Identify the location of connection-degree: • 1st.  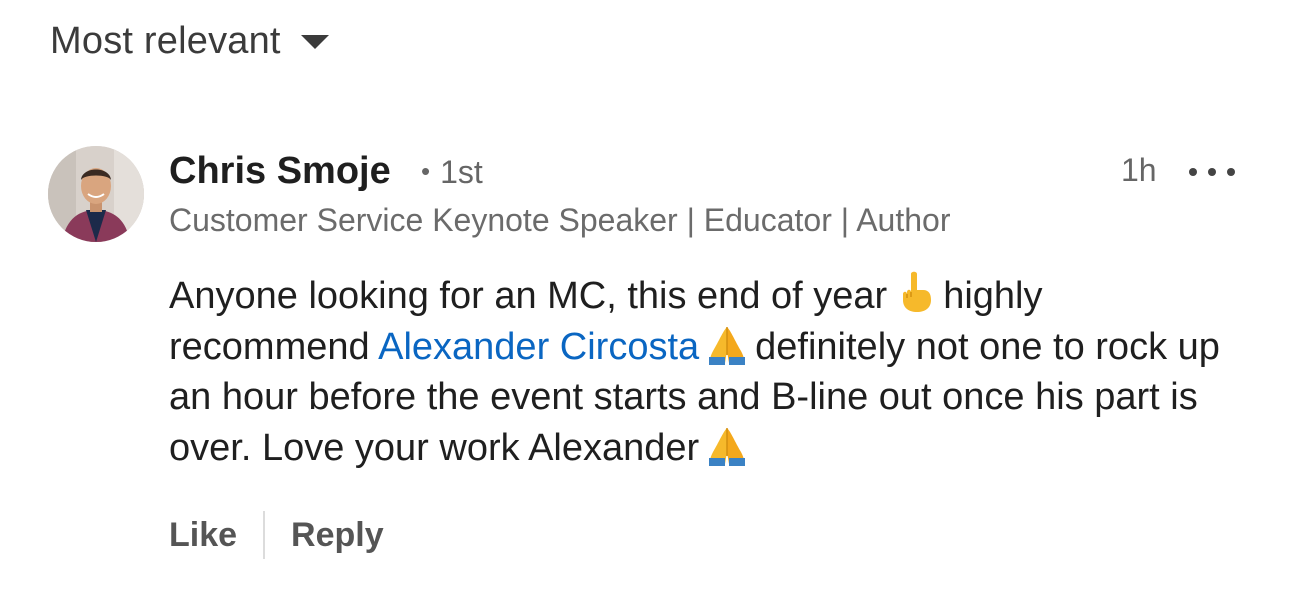
(452, 172).